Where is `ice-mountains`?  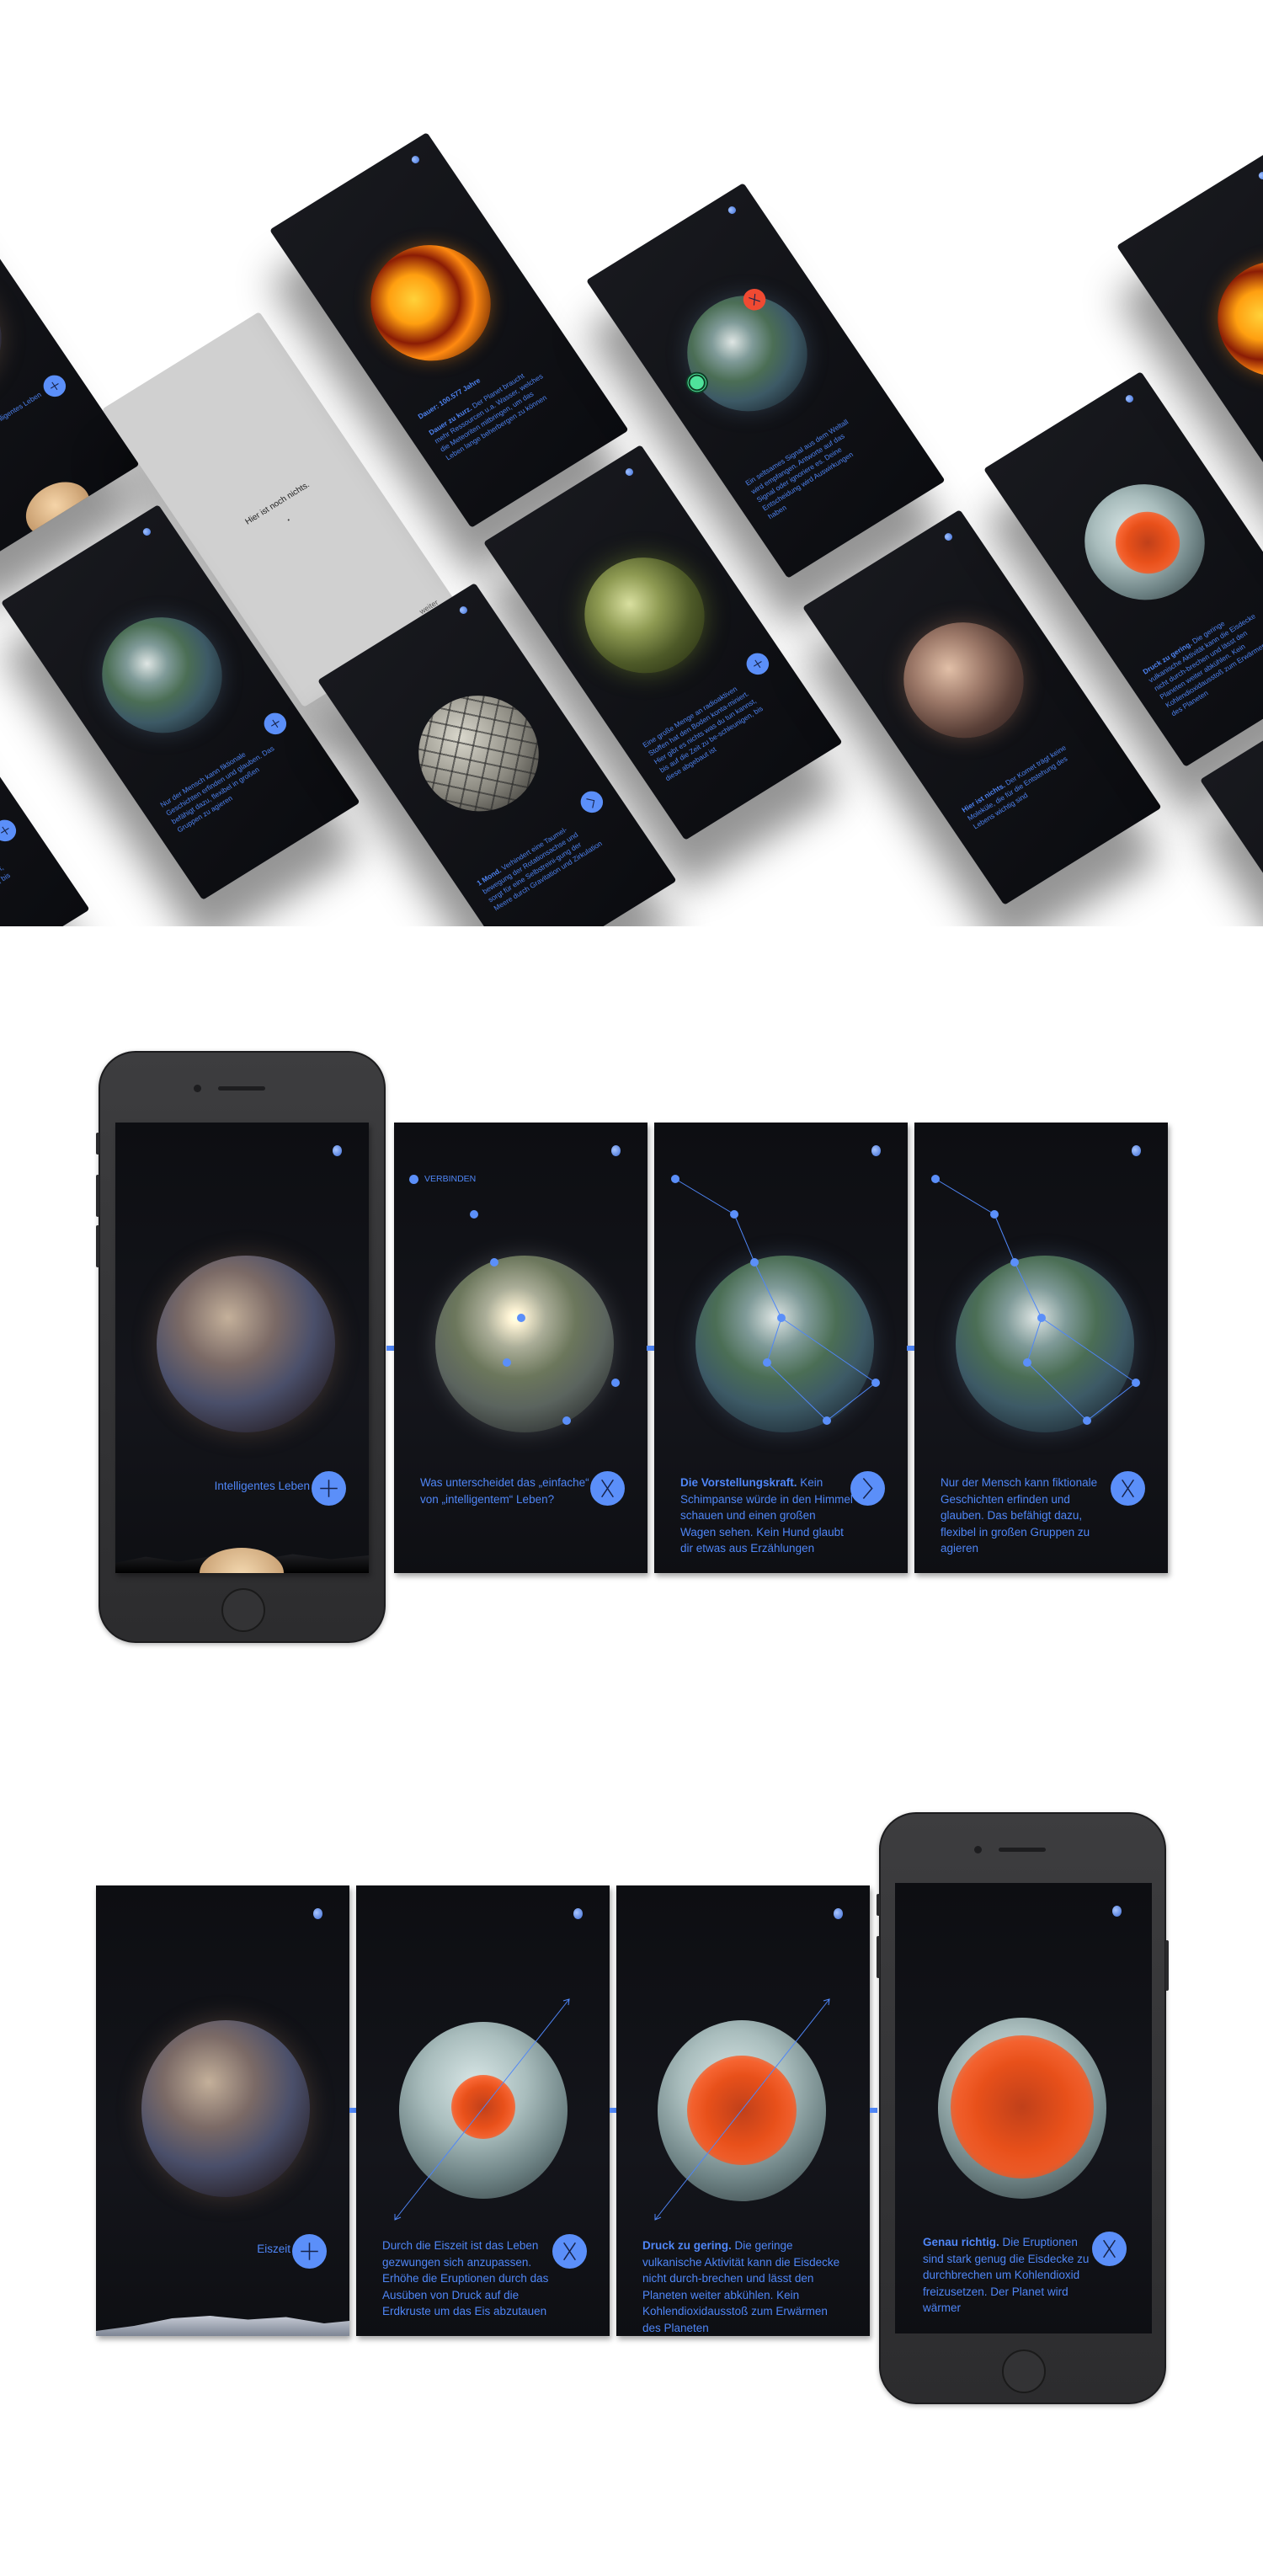 ice-mountains is located at coordinates (222, 2326).